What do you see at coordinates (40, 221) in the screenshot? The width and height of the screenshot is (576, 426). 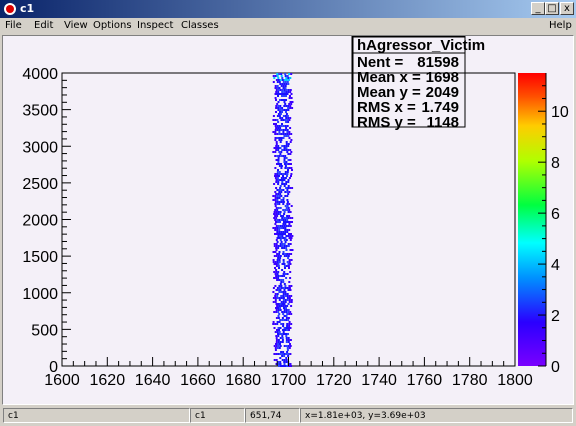 I see `y-tick-label: 2000` at bounding box center [40, 221].